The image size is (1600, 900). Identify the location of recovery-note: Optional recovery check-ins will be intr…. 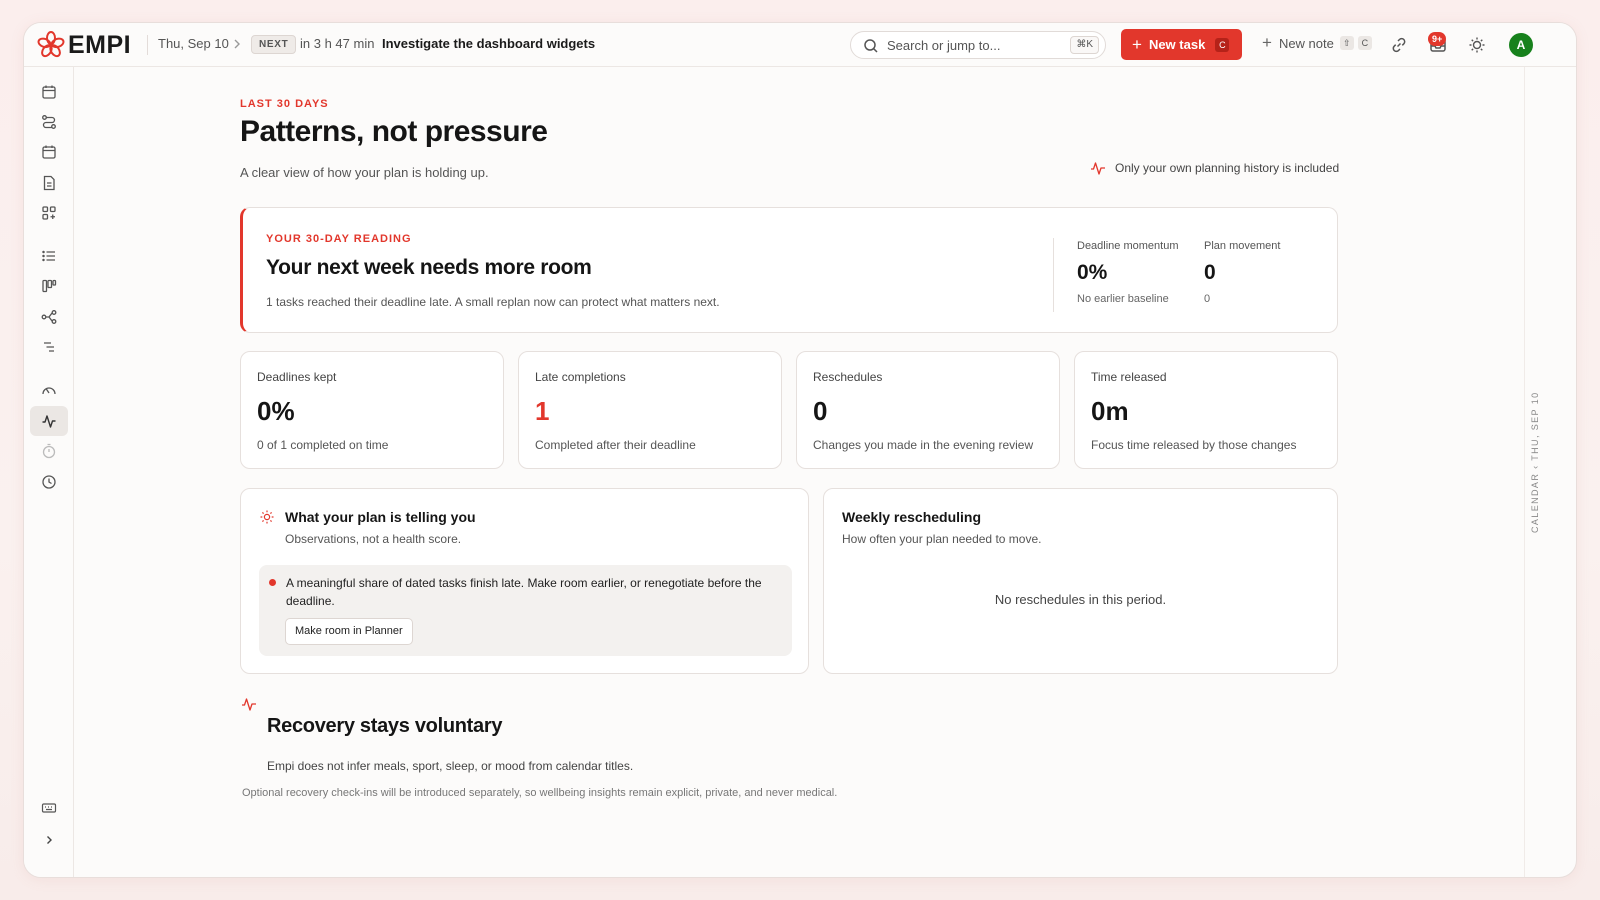
(540, 793).